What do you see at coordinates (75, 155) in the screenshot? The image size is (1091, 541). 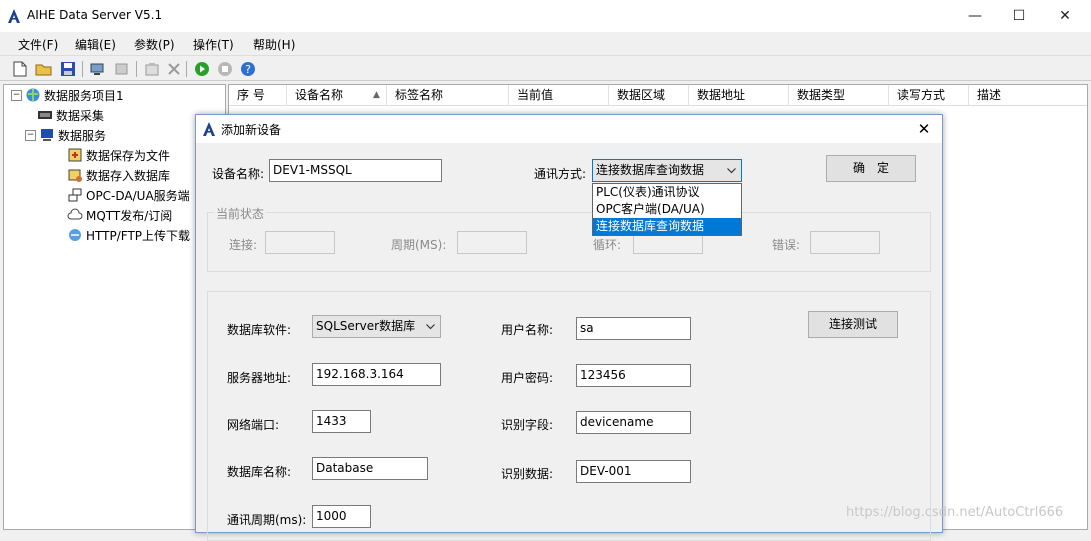 I see `save-file-icon` at bounding box center [75, 155].